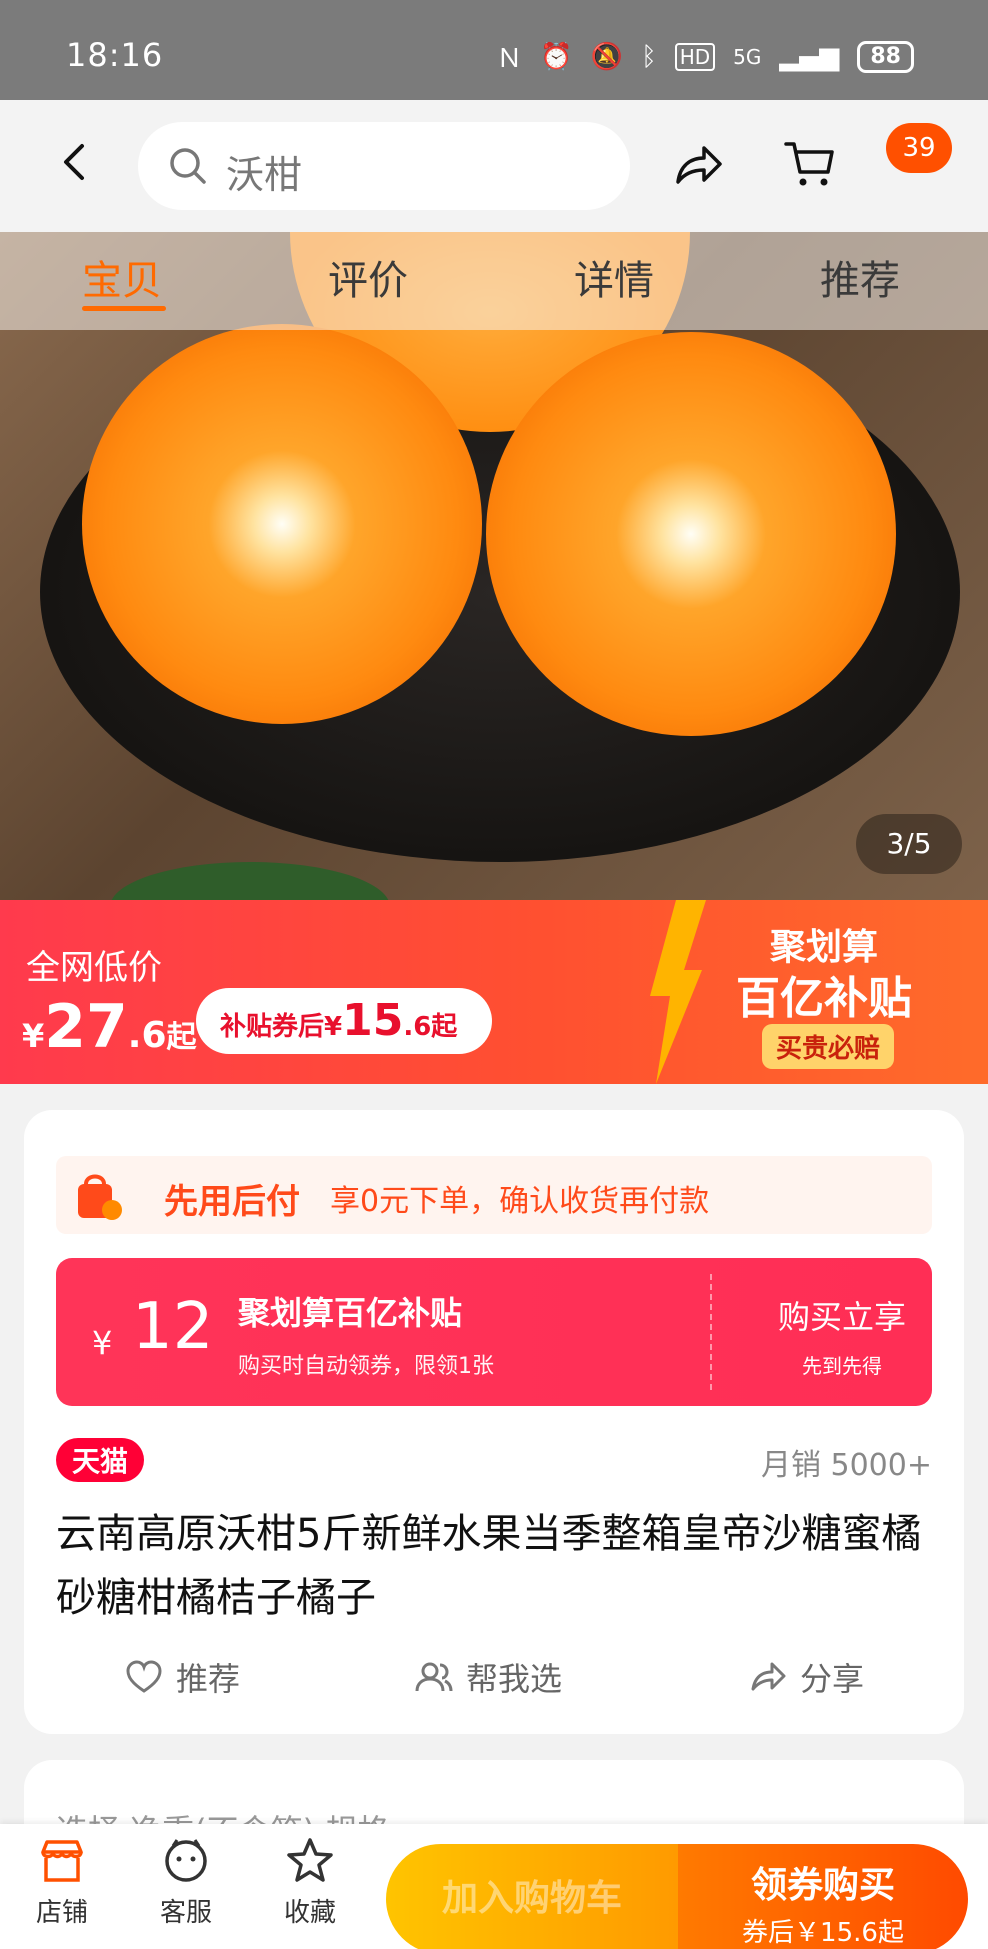 Image resolution: width=988 pixels, height=1949 pixels. What do you see at coordinates (86, 1027) in the screenshot?
I see `price-integer: 27` at bounding box center [86, 1027].